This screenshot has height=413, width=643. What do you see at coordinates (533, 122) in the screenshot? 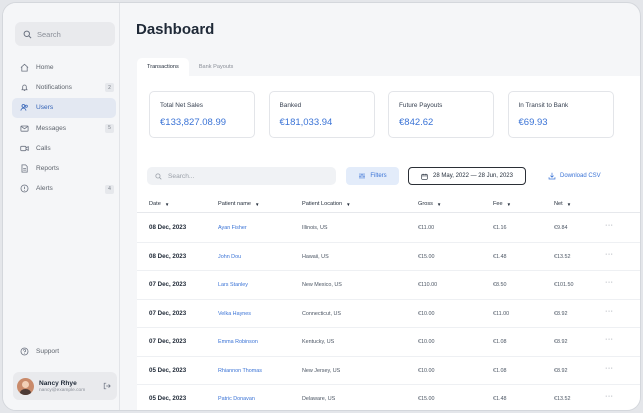
I see `summary-card-value: €69.93` at bounding box center [533, 122].